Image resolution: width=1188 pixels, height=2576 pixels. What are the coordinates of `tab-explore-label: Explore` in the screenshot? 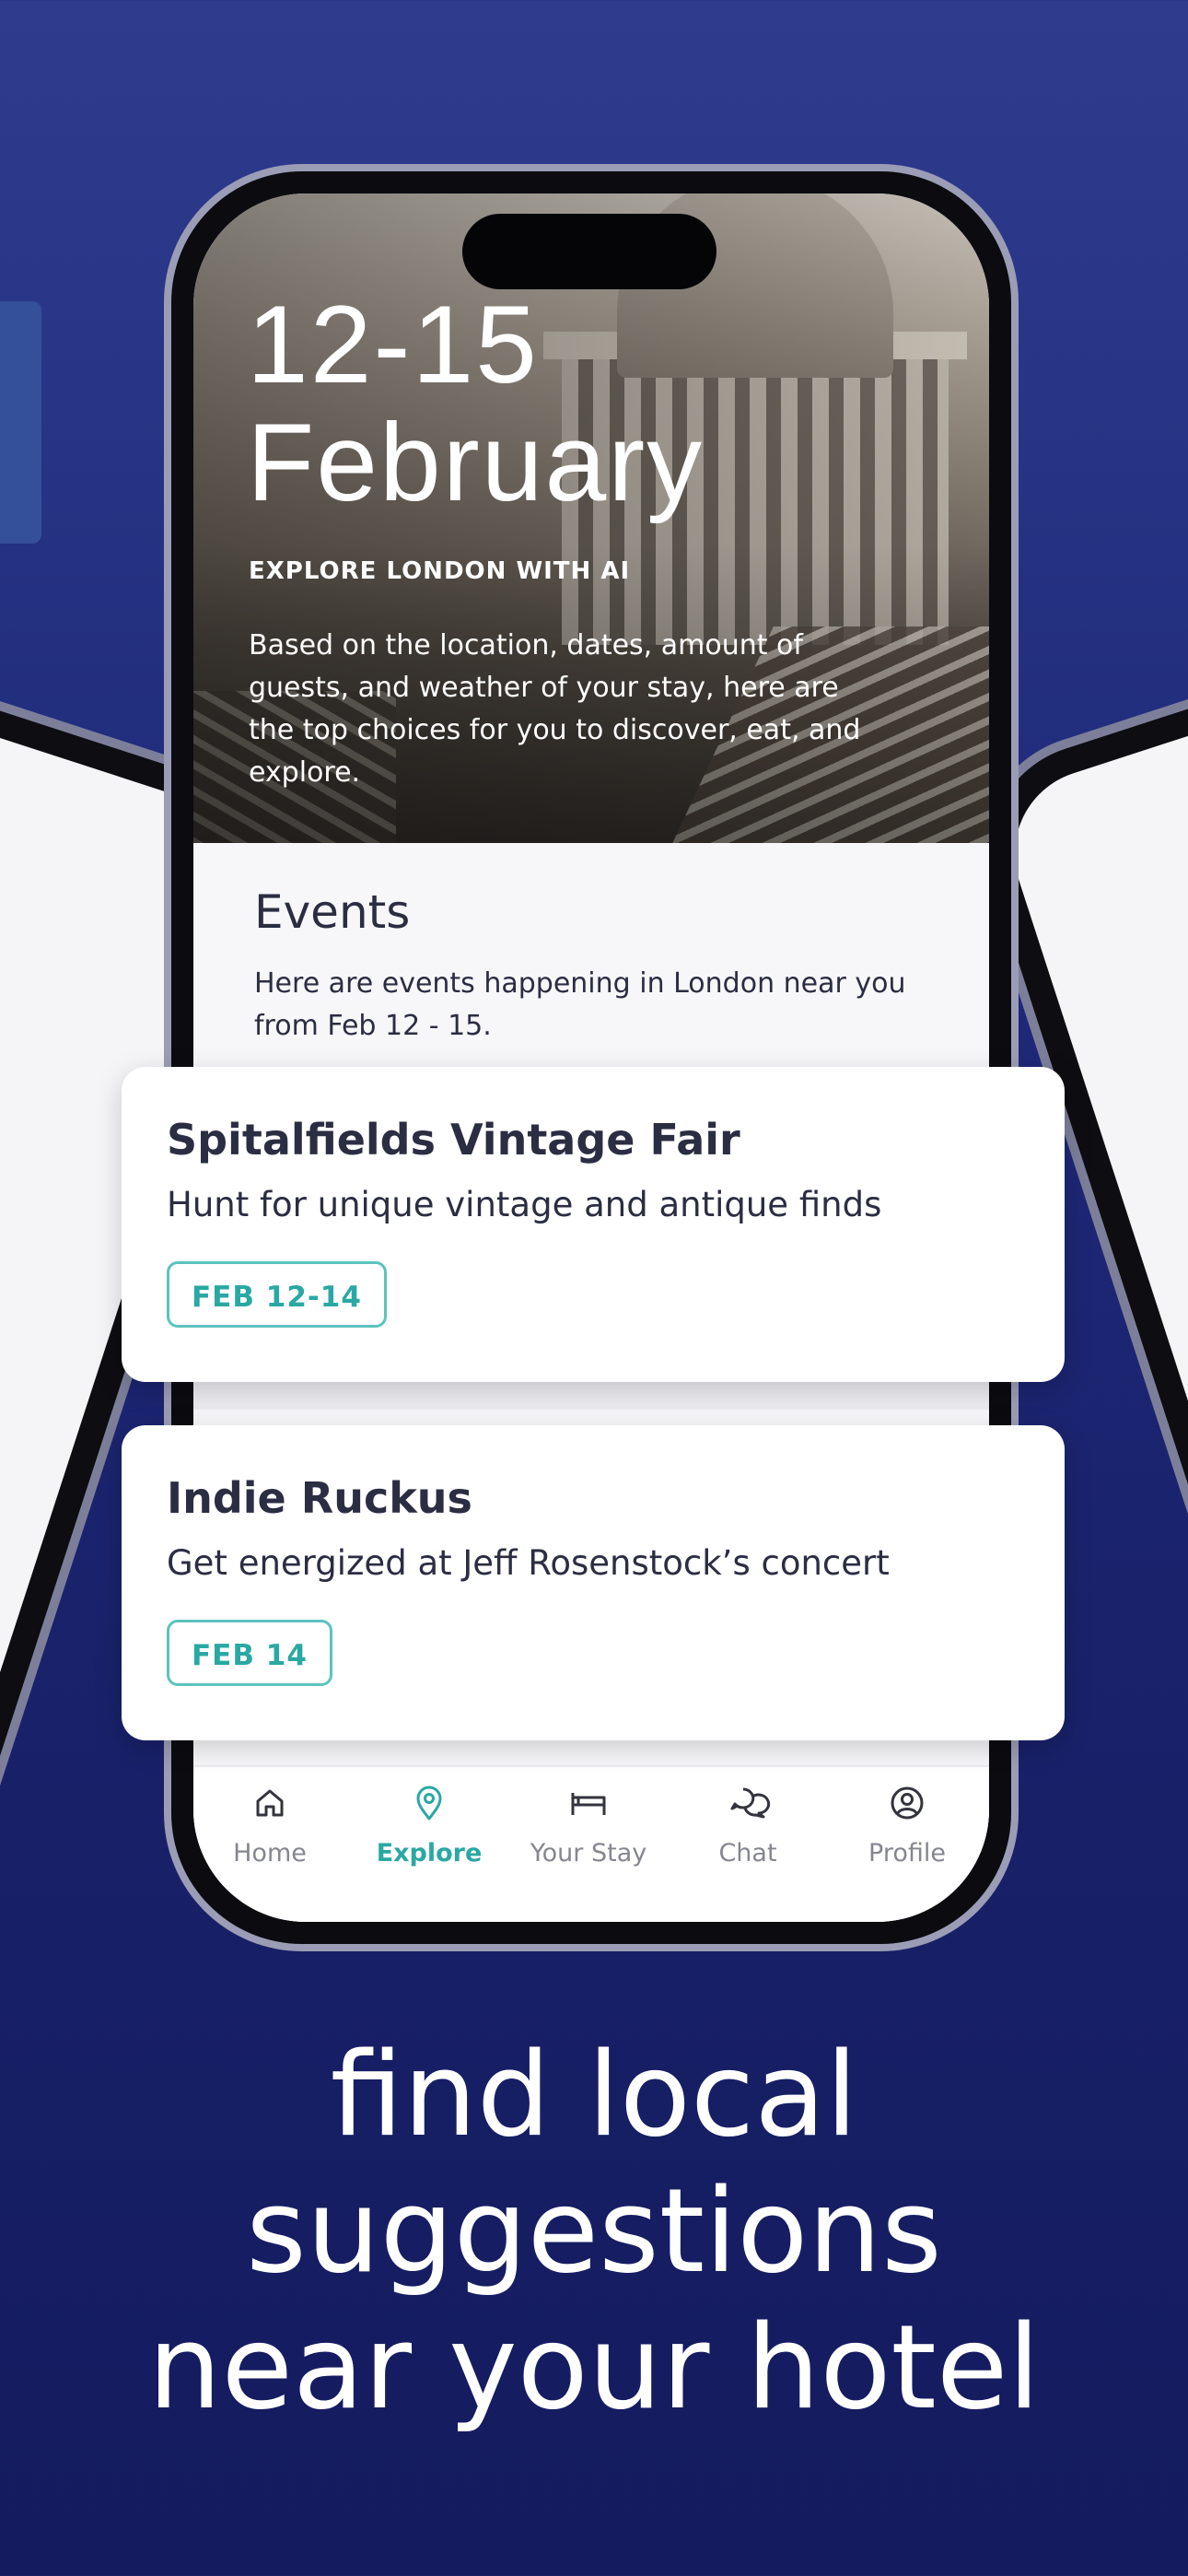 It's located at (429, 1853).